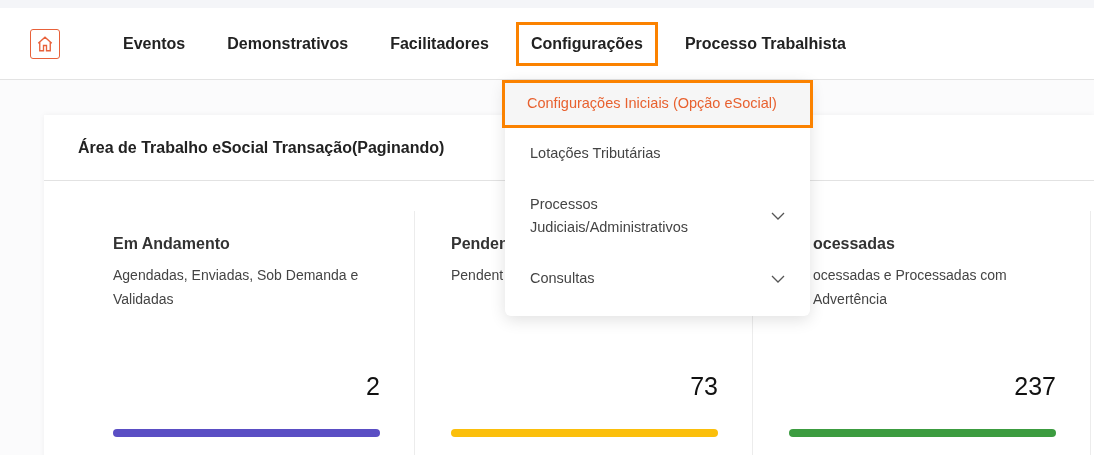 This screenshot has height=455, width=1094. What do you see at coordinates (703, 386) in the screenshot?
I see `card-count: 73` at bounding box center [703, 386].